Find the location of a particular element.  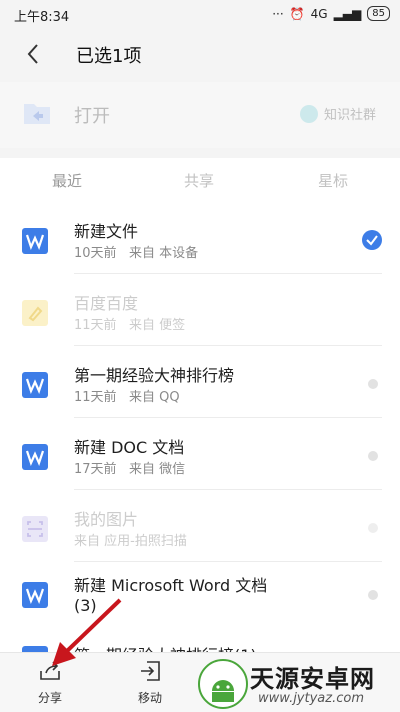

file-name: 我的图片 is located at coordinates (106, 519).